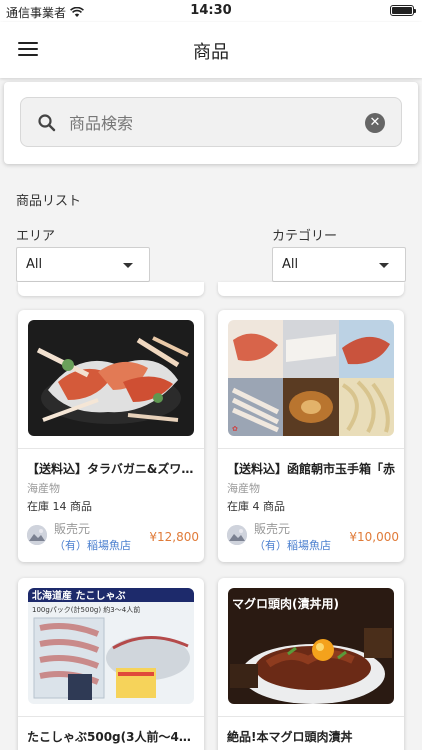 This screenshot has height=750, width=422. What do you see at coordinates (311, 469) in the screenshot?
I see `product-name: 【送料込】函館朝市玉手箱「赤` at bounding box center [311, 469].